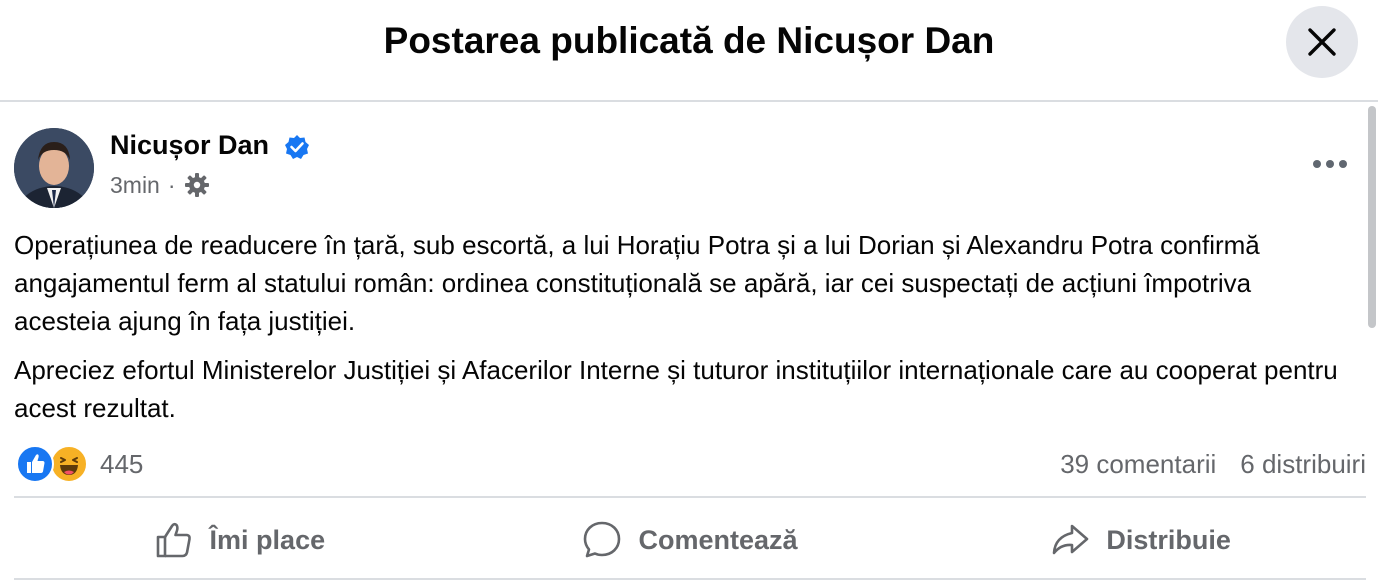 The width and height of the screenshot is (1378, 586). I want to click on scrollbar, so click(1372, 345).